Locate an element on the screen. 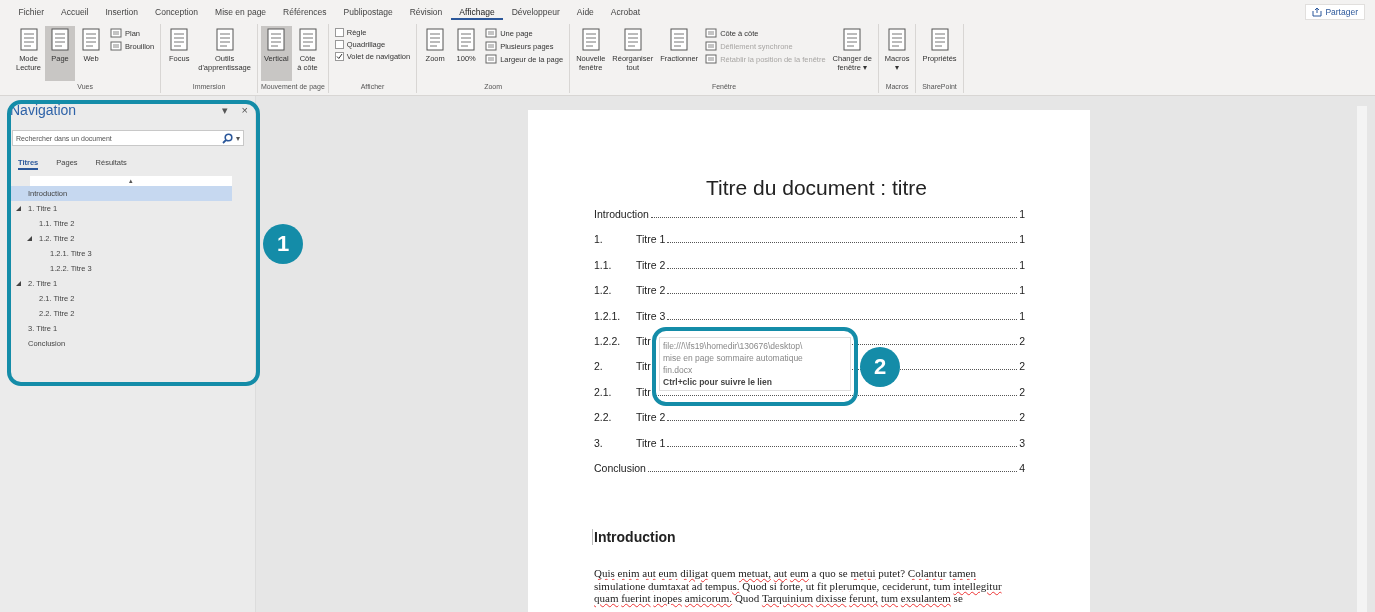  menu-tab: Affichage is located at coordinates (477, 12).